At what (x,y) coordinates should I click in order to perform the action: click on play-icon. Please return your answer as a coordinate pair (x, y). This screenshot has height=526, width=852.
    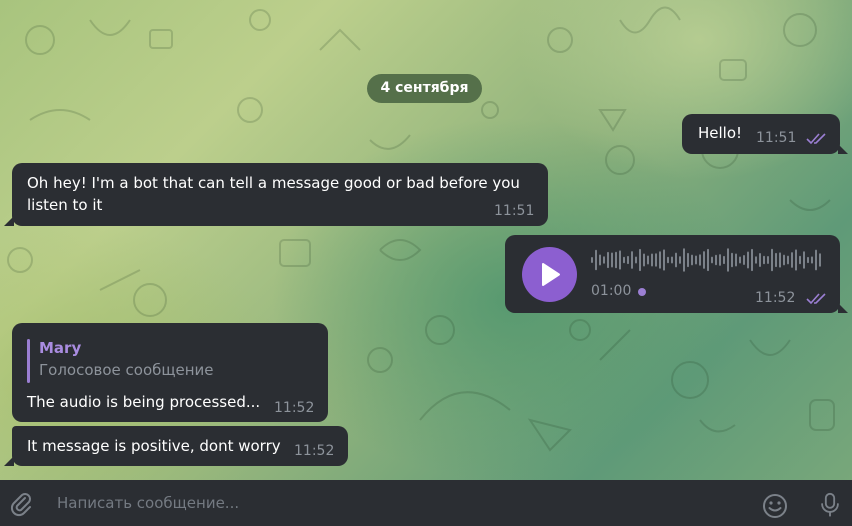
    Looking at the image, I should click on (551, 274).